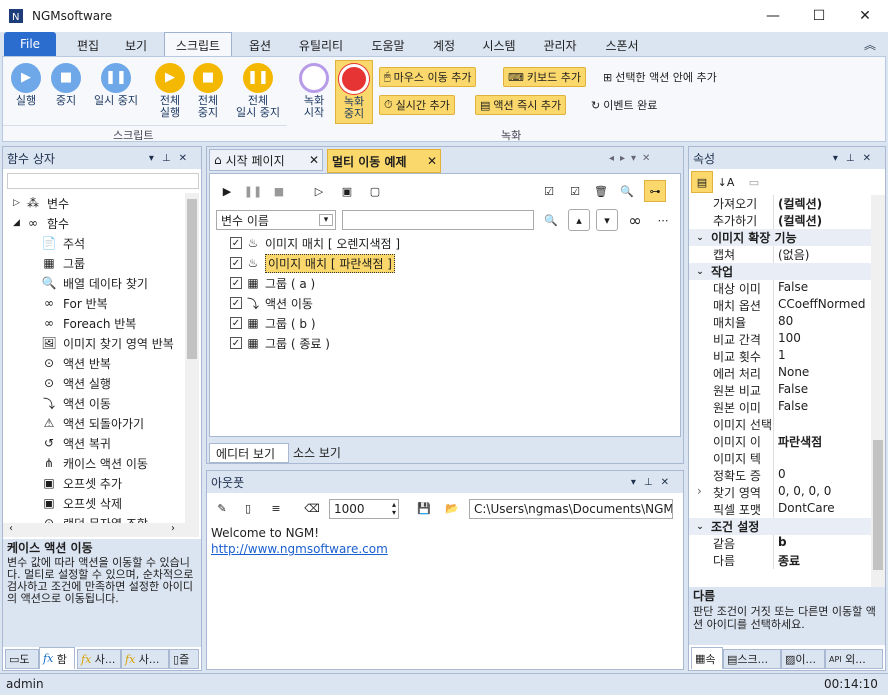 The width and height of the screenshot is (888, 695). What do you see at coordinates (222, 508) in the screenshot?
I see `clear-output-icon: ✎` at bounding box center [222, 508].